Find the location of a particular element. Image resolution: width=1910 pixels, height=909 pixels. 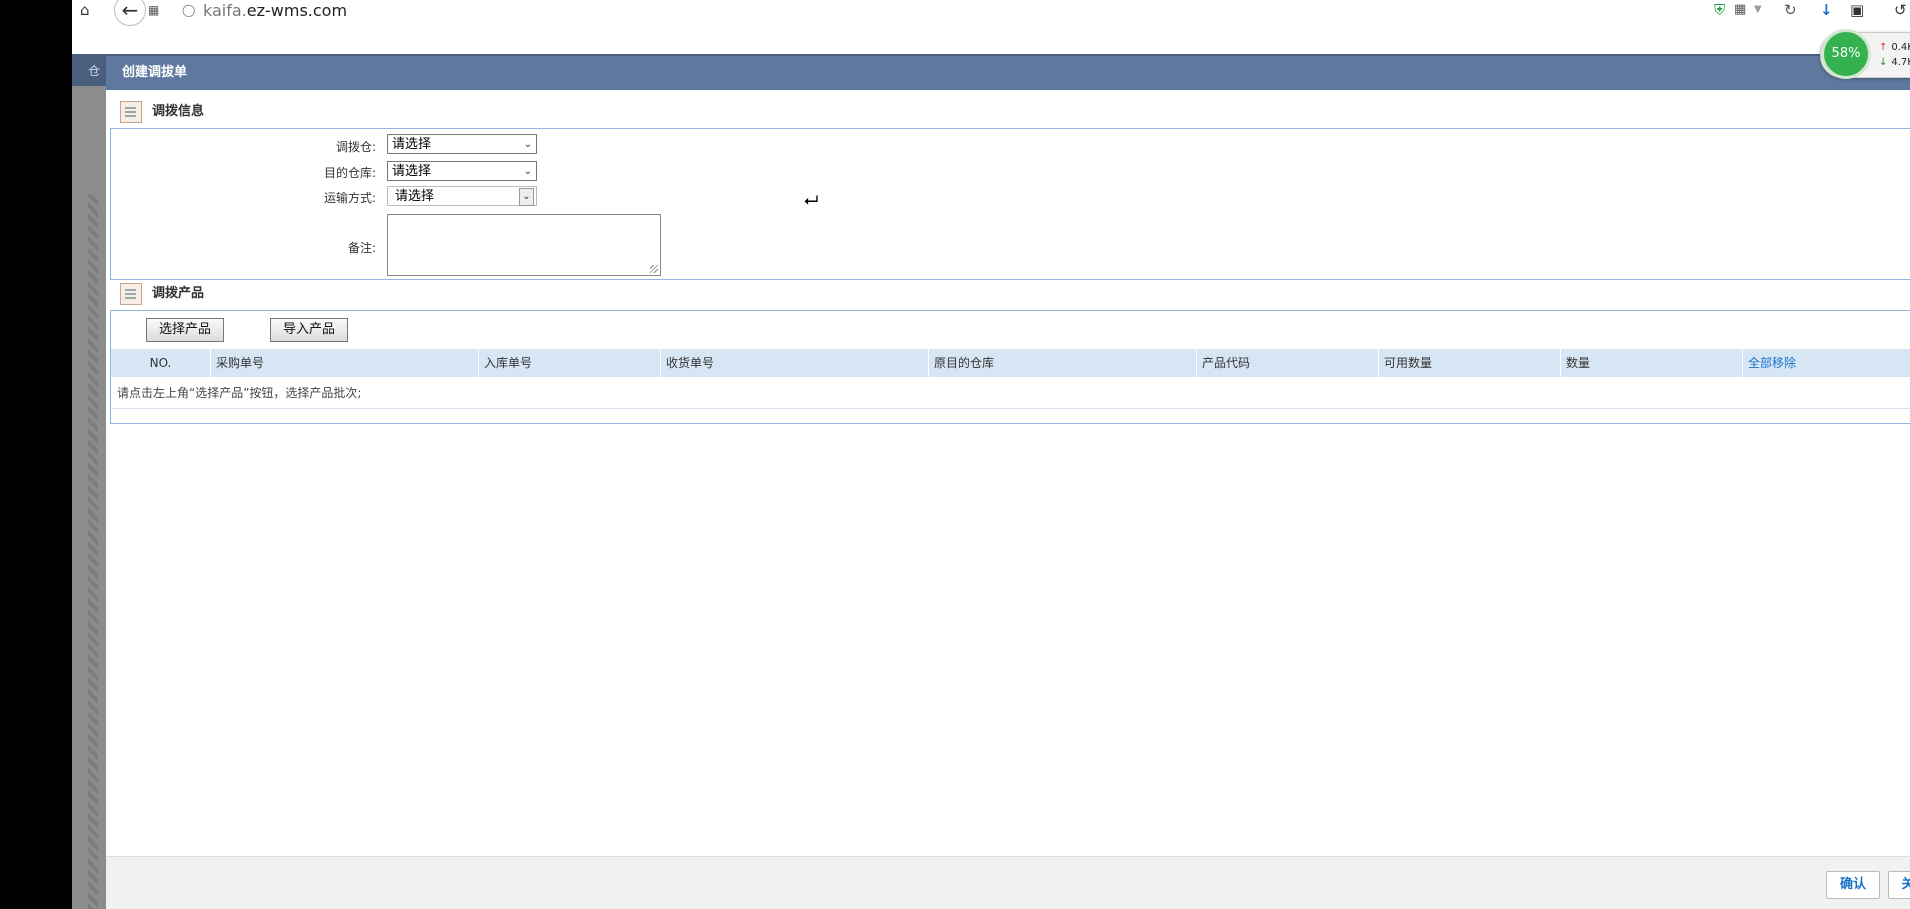

select-product-button: 选择产品 is located at coordinates (185, 330).